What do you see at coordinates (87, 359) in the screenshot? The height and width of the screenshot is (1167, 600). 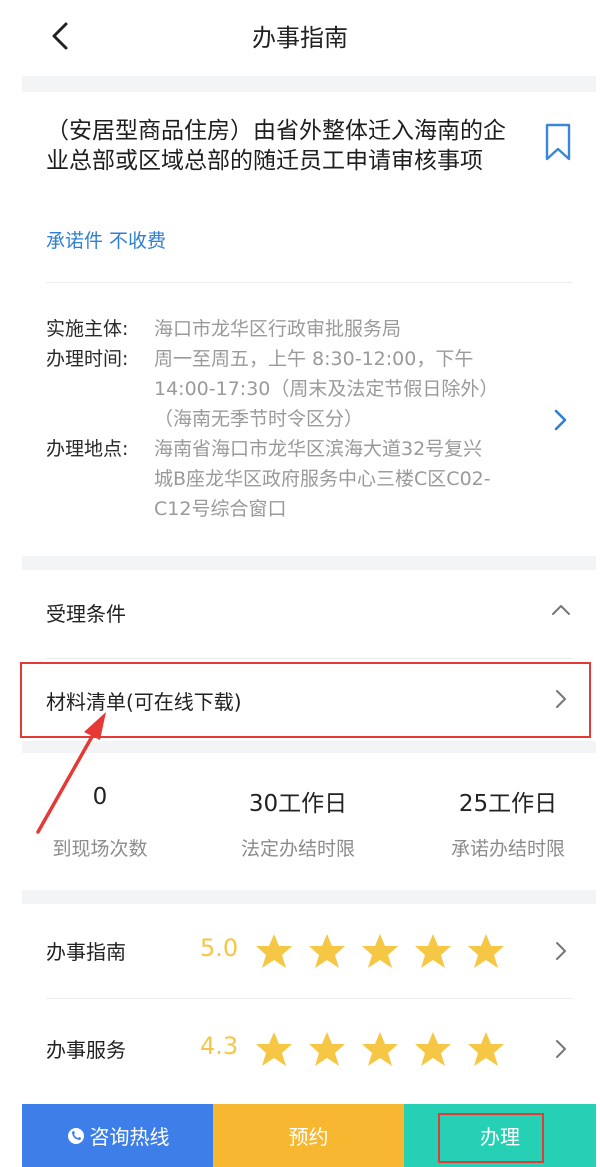 I see `hours-label: 办理时间:` at bounding box center [87, 359].